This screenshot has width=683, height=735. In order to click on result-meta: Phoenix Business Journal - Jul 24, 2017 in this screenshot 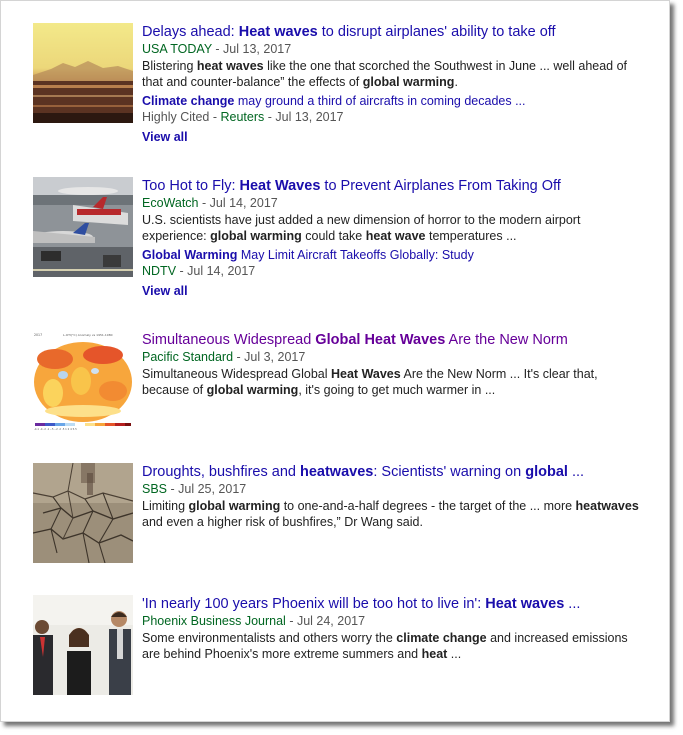, I will do `click(392, 621)`.